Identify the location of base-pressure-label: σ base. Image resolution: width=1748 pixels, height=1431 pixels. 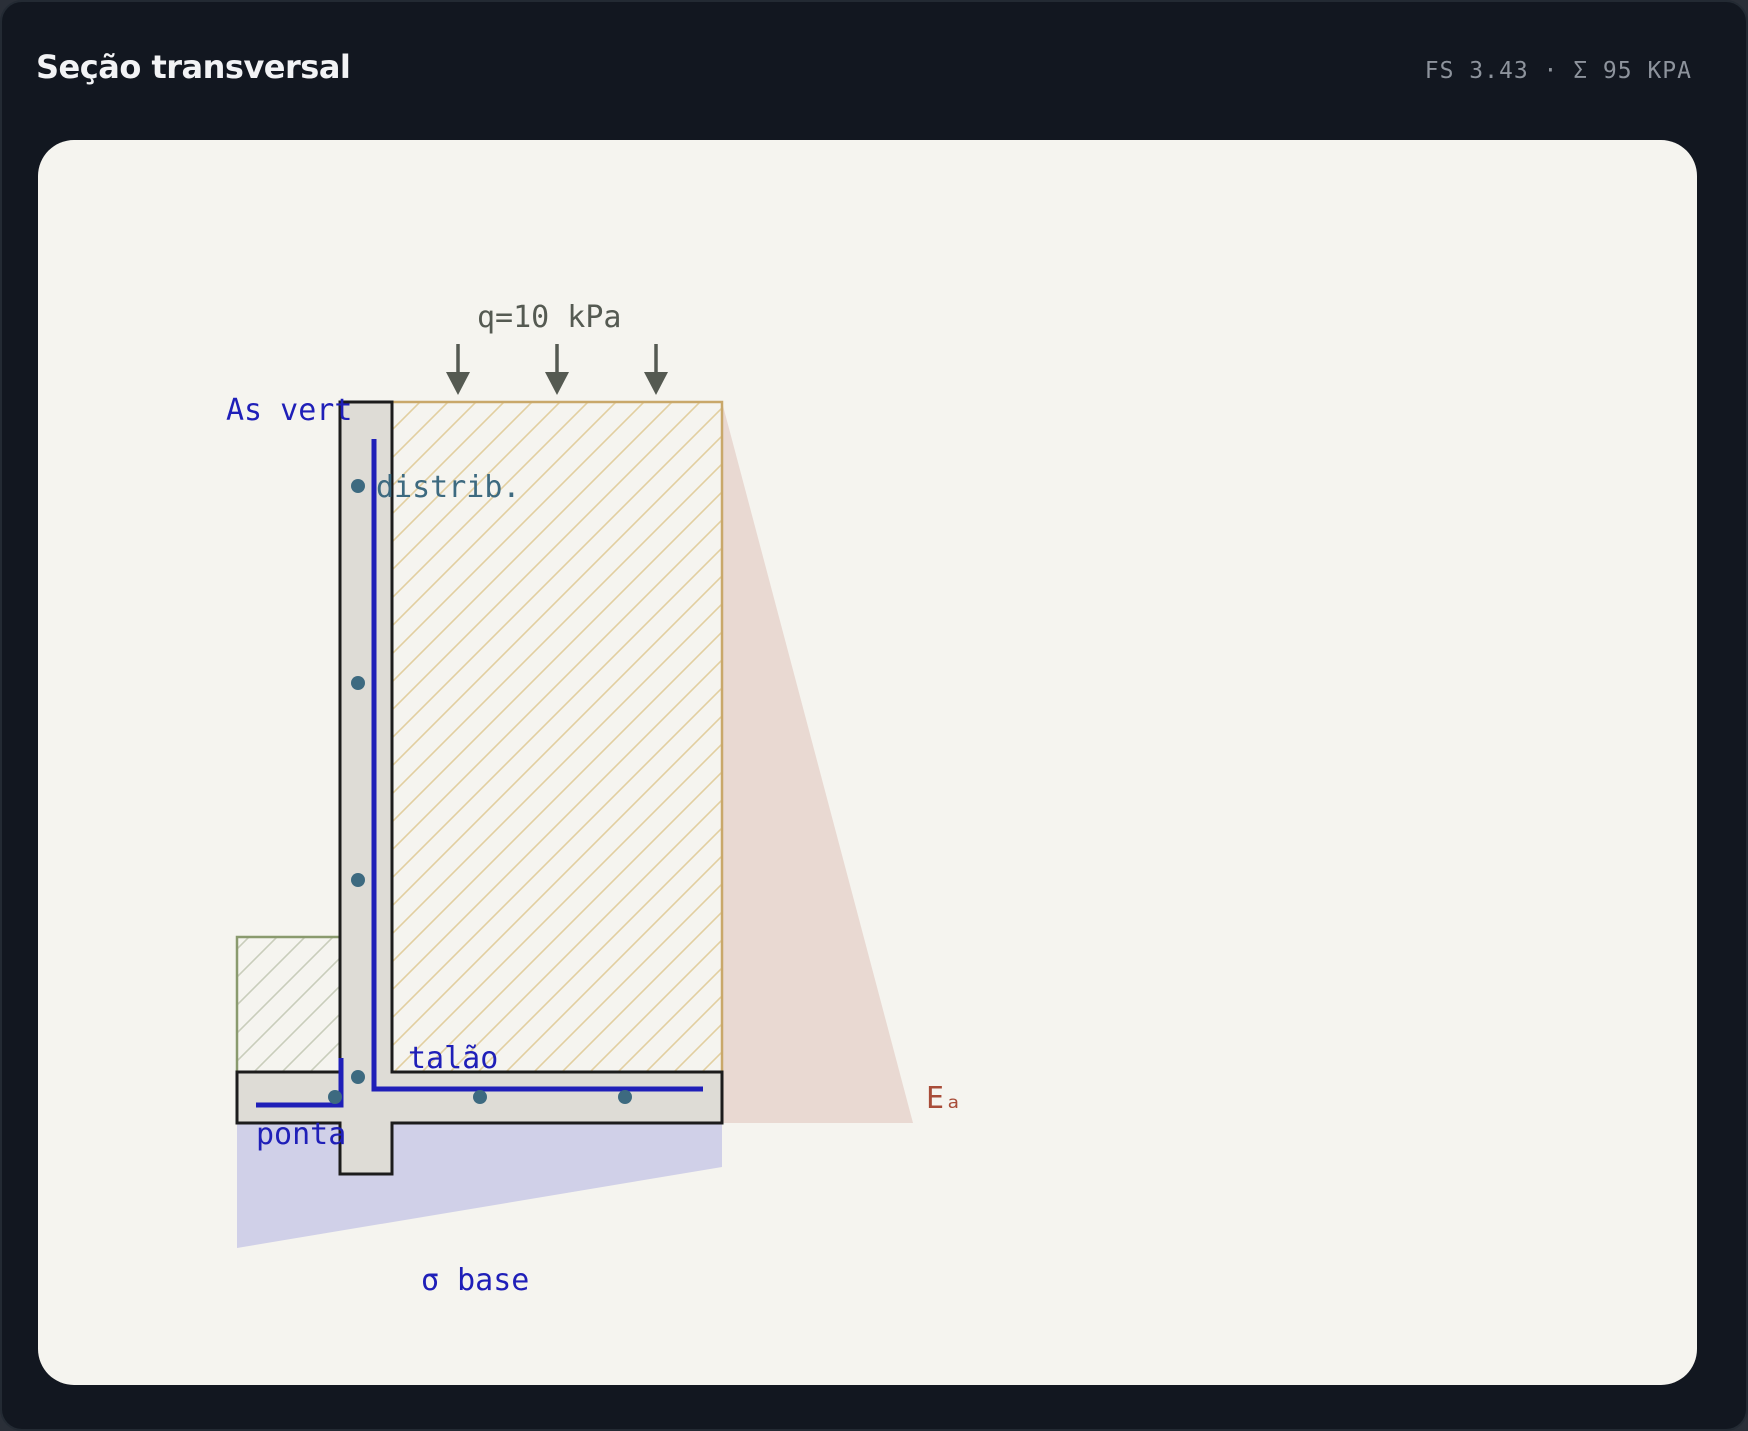
(475, 1280).